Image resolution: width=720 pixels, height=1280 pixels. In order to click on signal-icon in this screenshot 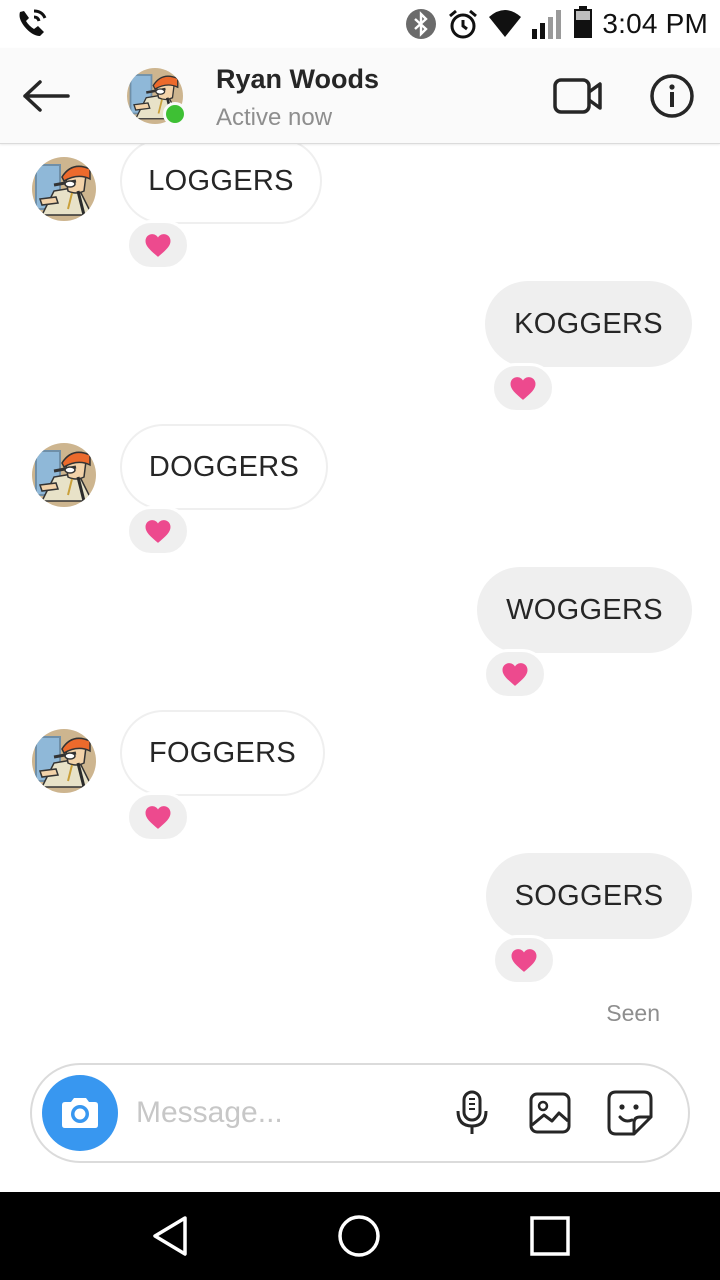, I will do `click(547, 24)`.